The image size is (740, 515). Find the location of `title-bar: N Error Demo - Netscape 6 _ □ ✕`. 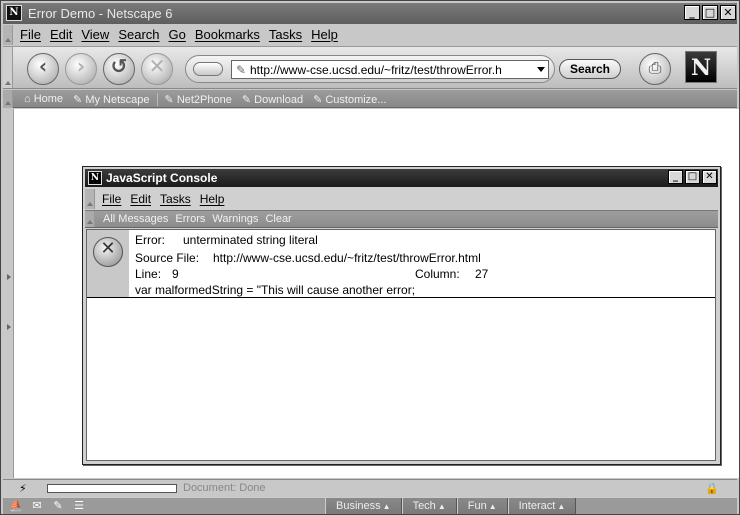

title-bar: N Error Demo - Netscape 6 _ □ ✕ is located at coordinates (370, 13).